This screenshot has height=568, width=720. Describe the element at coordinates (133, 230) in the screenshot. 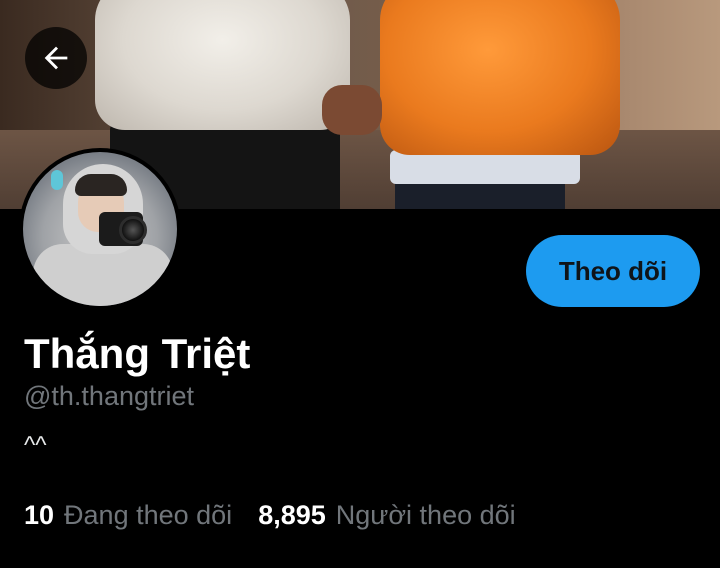

I see `avatar-camera-lens` at that location.